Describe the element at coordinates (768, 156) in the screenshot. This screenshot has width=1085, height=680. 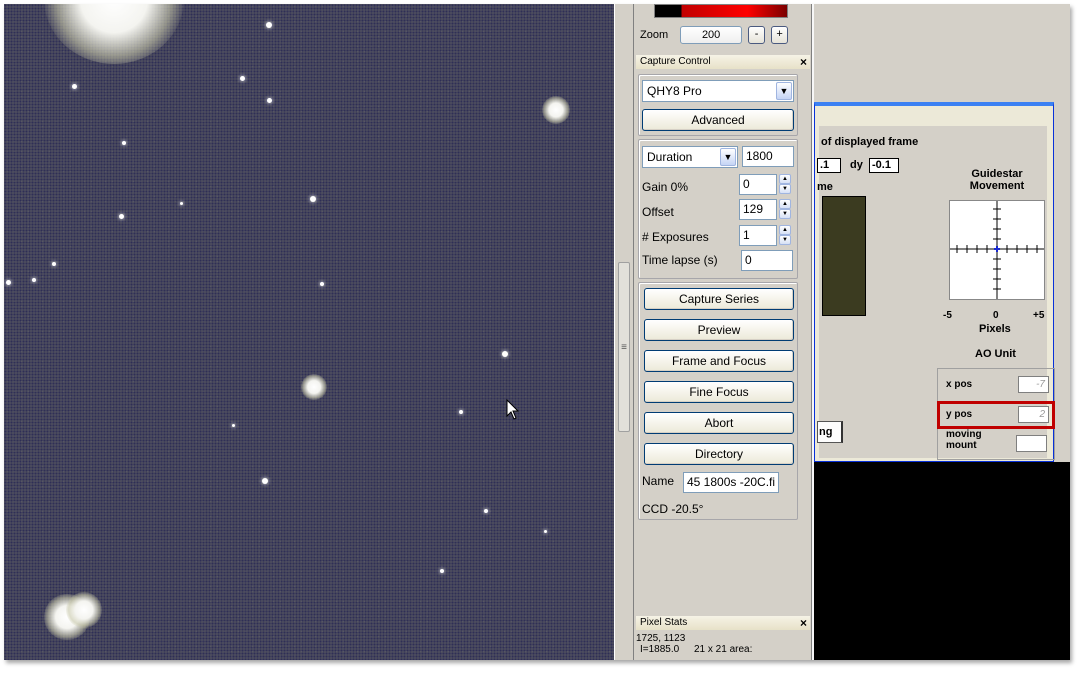
I see `duration-input: 1800` at that location.